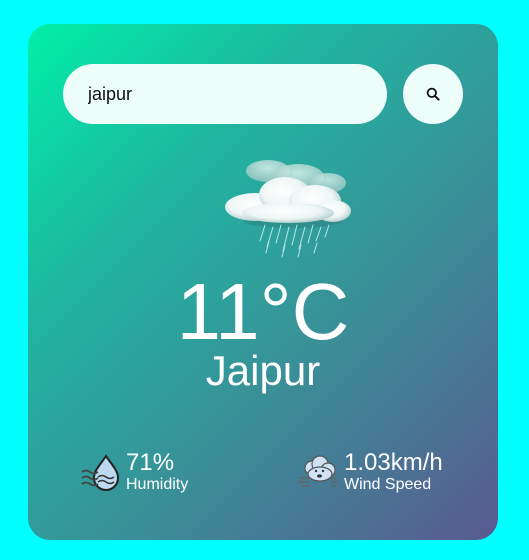 This screenshot has width=529, height=560. I want to click on rain-cloud-icon, so click(288, 209).